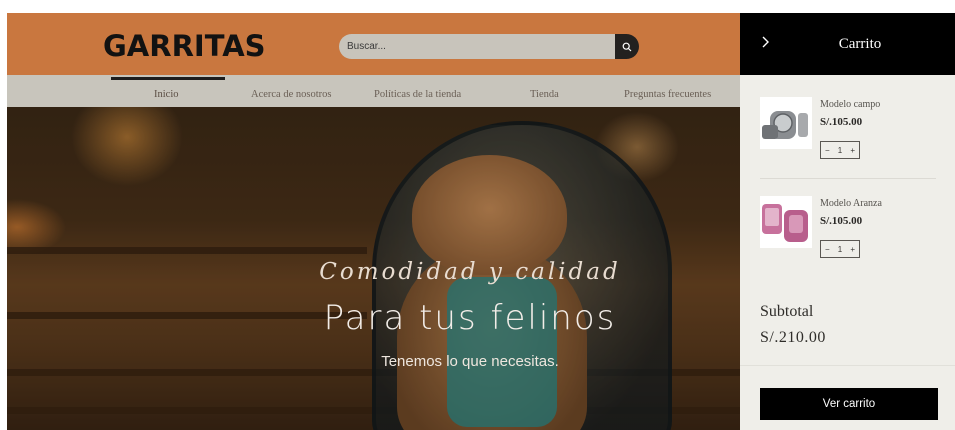 The height and width of the screenshot is (430, 955). What do you see at coordinates (849, 404) in the screenshot?
I see `view-cart-button: Ver carrito` at bounding box center [849, 404].